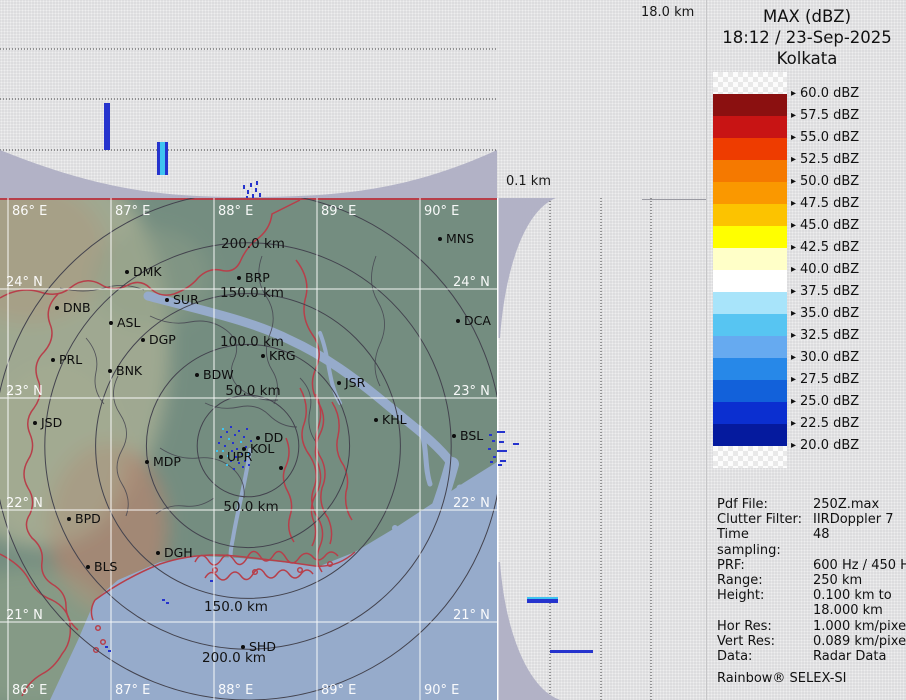  I want to click on info-value: 0.089 km/pixel, so click(859, 641).